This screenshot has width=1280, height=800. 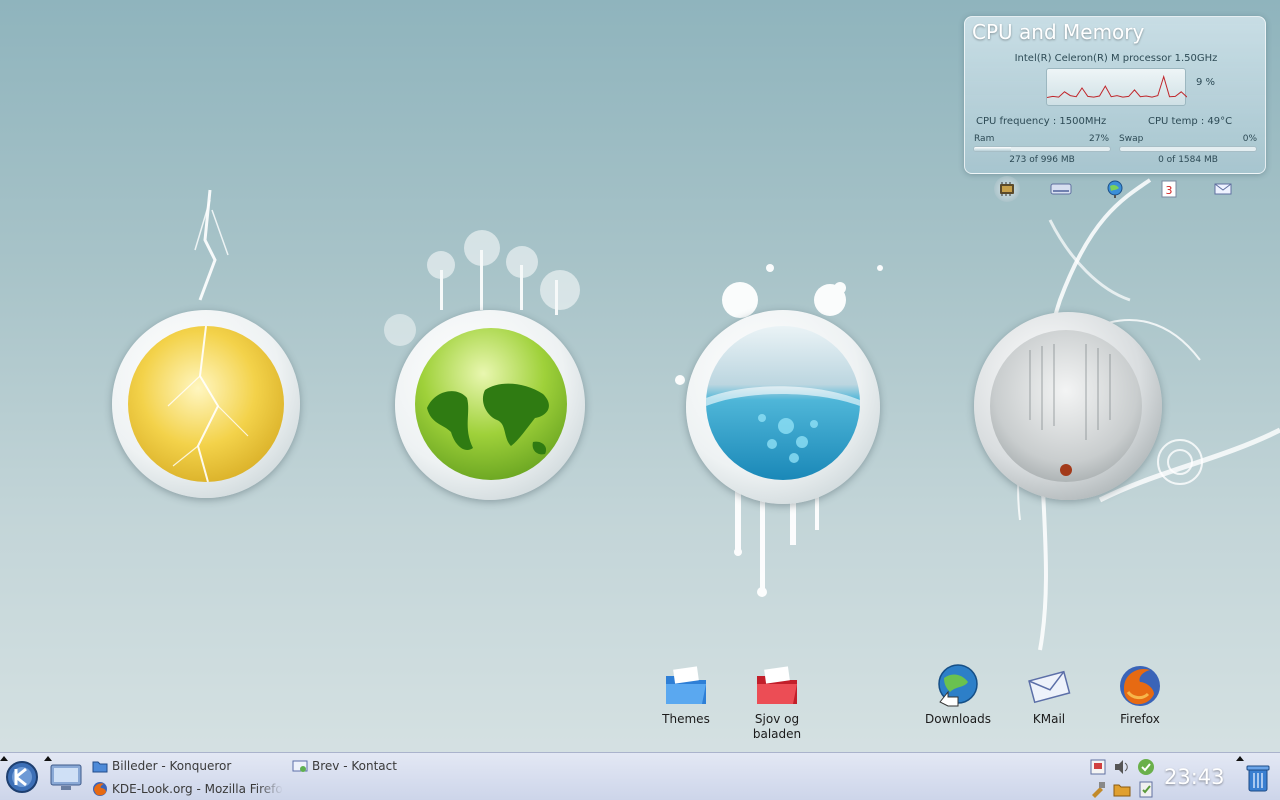 I want to click on trash-icon, so click(x=1258, y=778).